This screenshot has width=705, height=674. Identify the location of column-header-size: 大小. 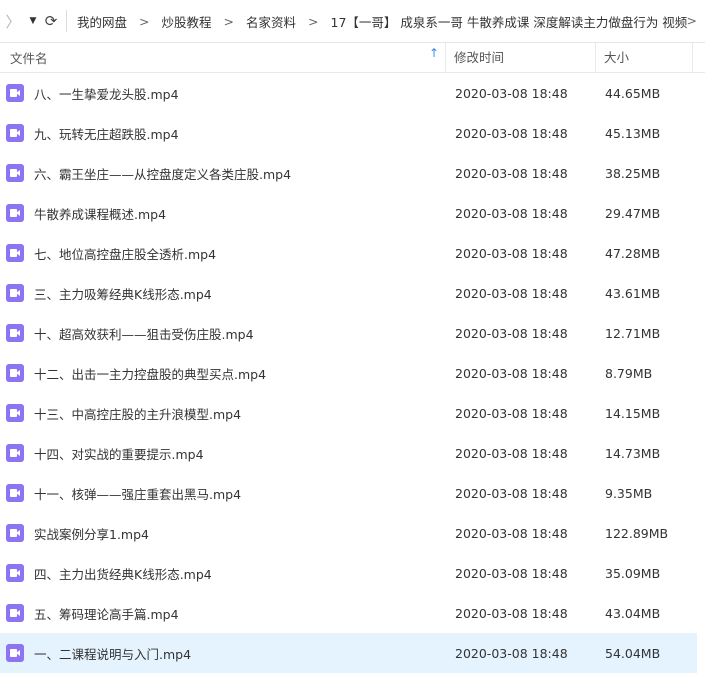
(644, 57).